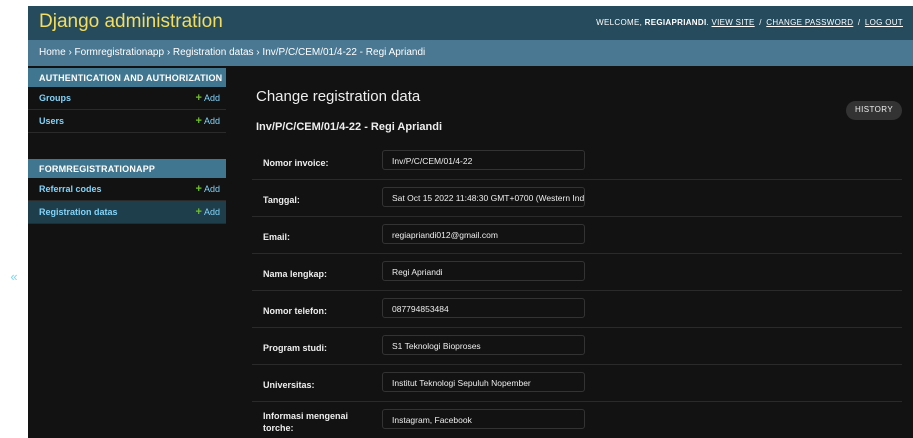 This screenshot has height=438, width=913. Describe the element at coordinates (281, 200) in the screenshot. I see `field-label: Tanggal:` at that location.